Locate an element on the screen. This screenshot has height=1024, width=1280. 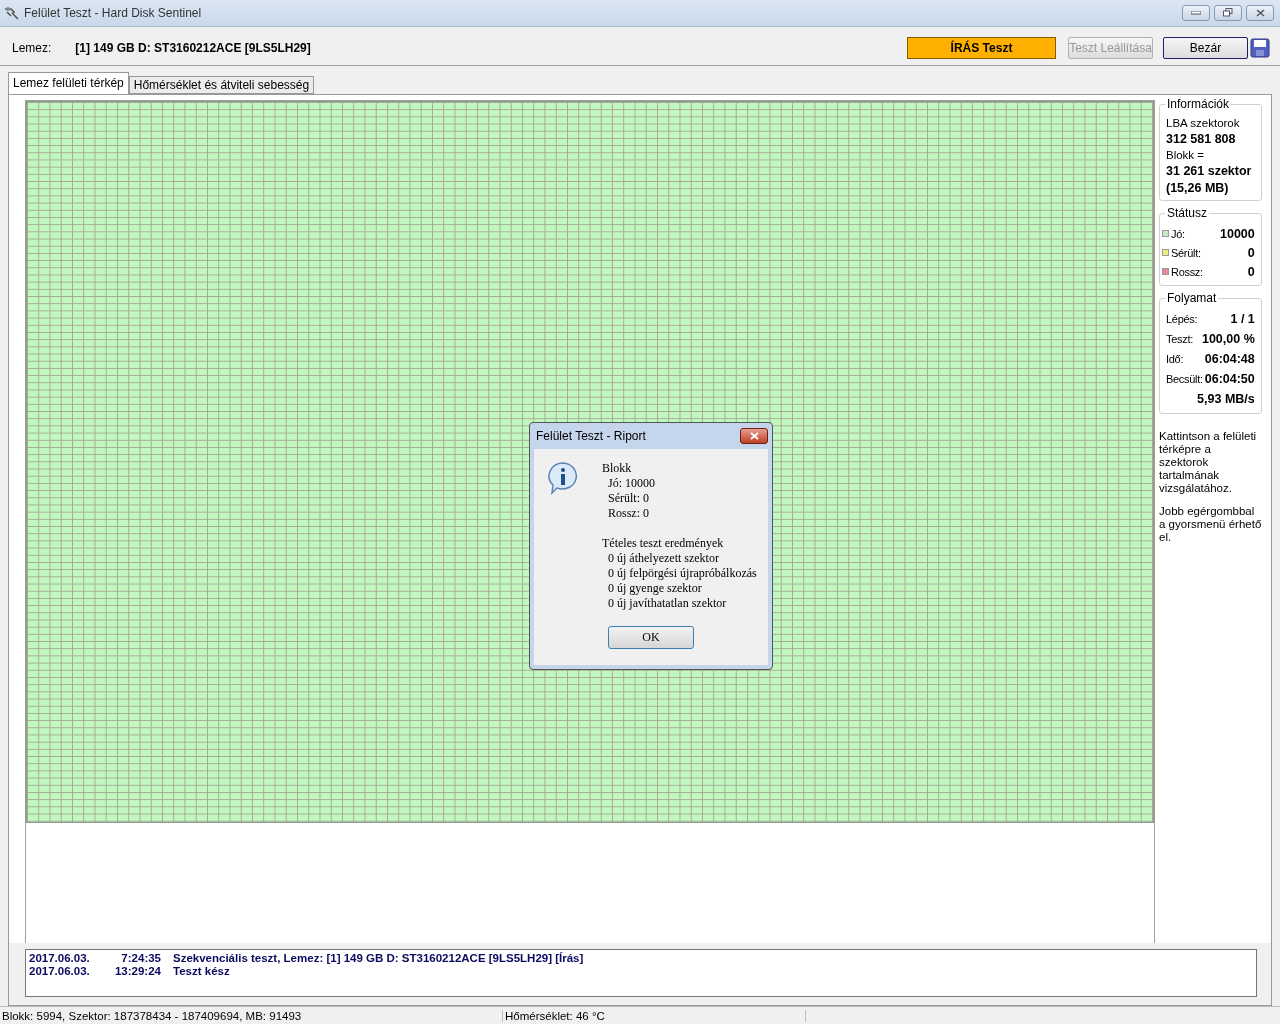
progress-value: 1 / 1 is located at coordinates (1242, 319).